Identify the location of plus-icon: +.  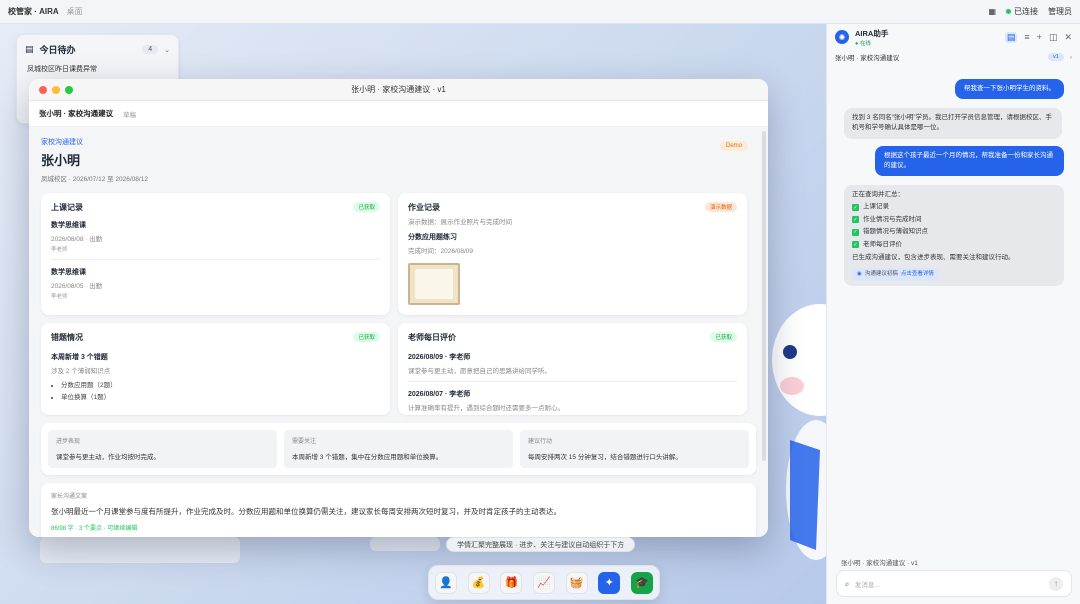
(1039, 37).